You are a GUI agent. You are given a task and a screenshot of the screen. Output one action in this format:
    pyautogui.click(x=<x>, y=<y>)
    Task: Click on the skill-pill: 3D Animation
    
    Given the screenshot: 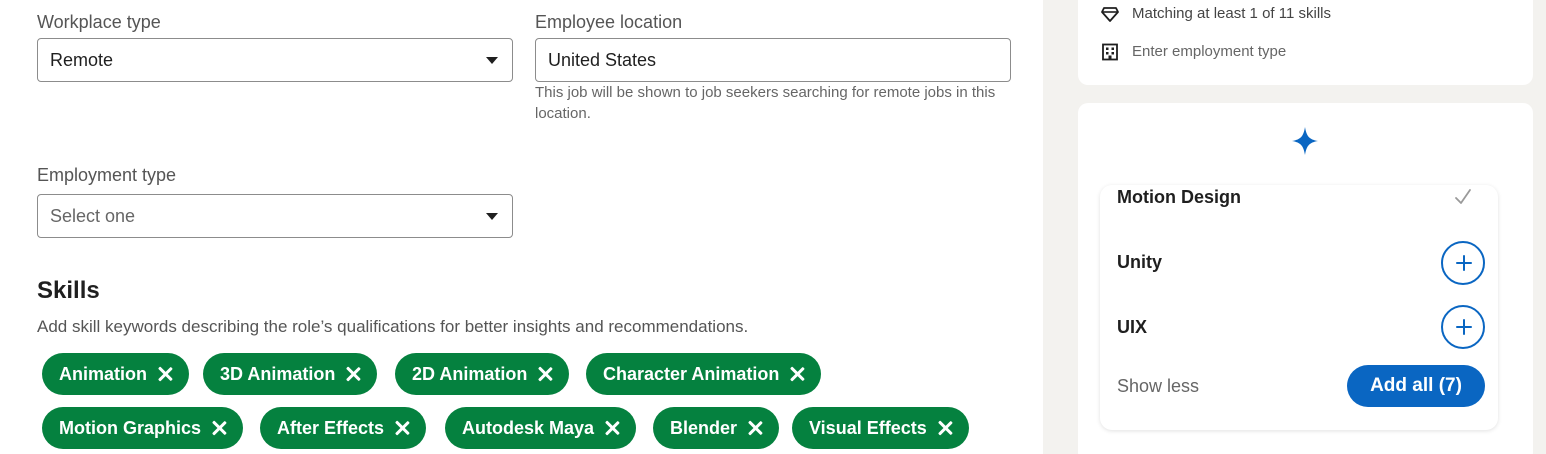 What is the action you would take?
    pyautogui.click(x=290, y=374)
    